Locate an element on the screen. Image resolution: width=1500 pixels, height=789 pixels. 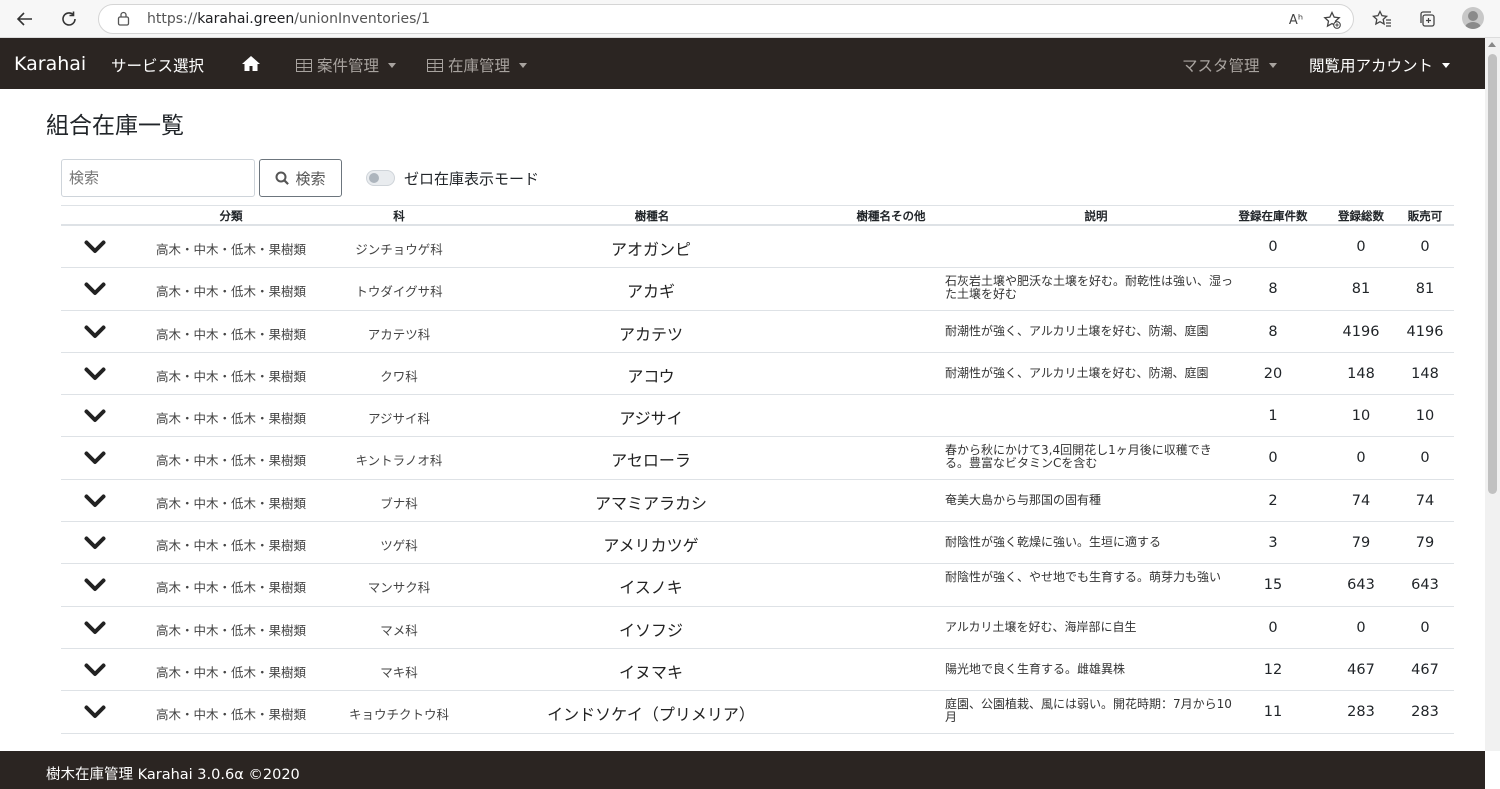
header-species: 樹種名 is located at coordinates (652, 216).